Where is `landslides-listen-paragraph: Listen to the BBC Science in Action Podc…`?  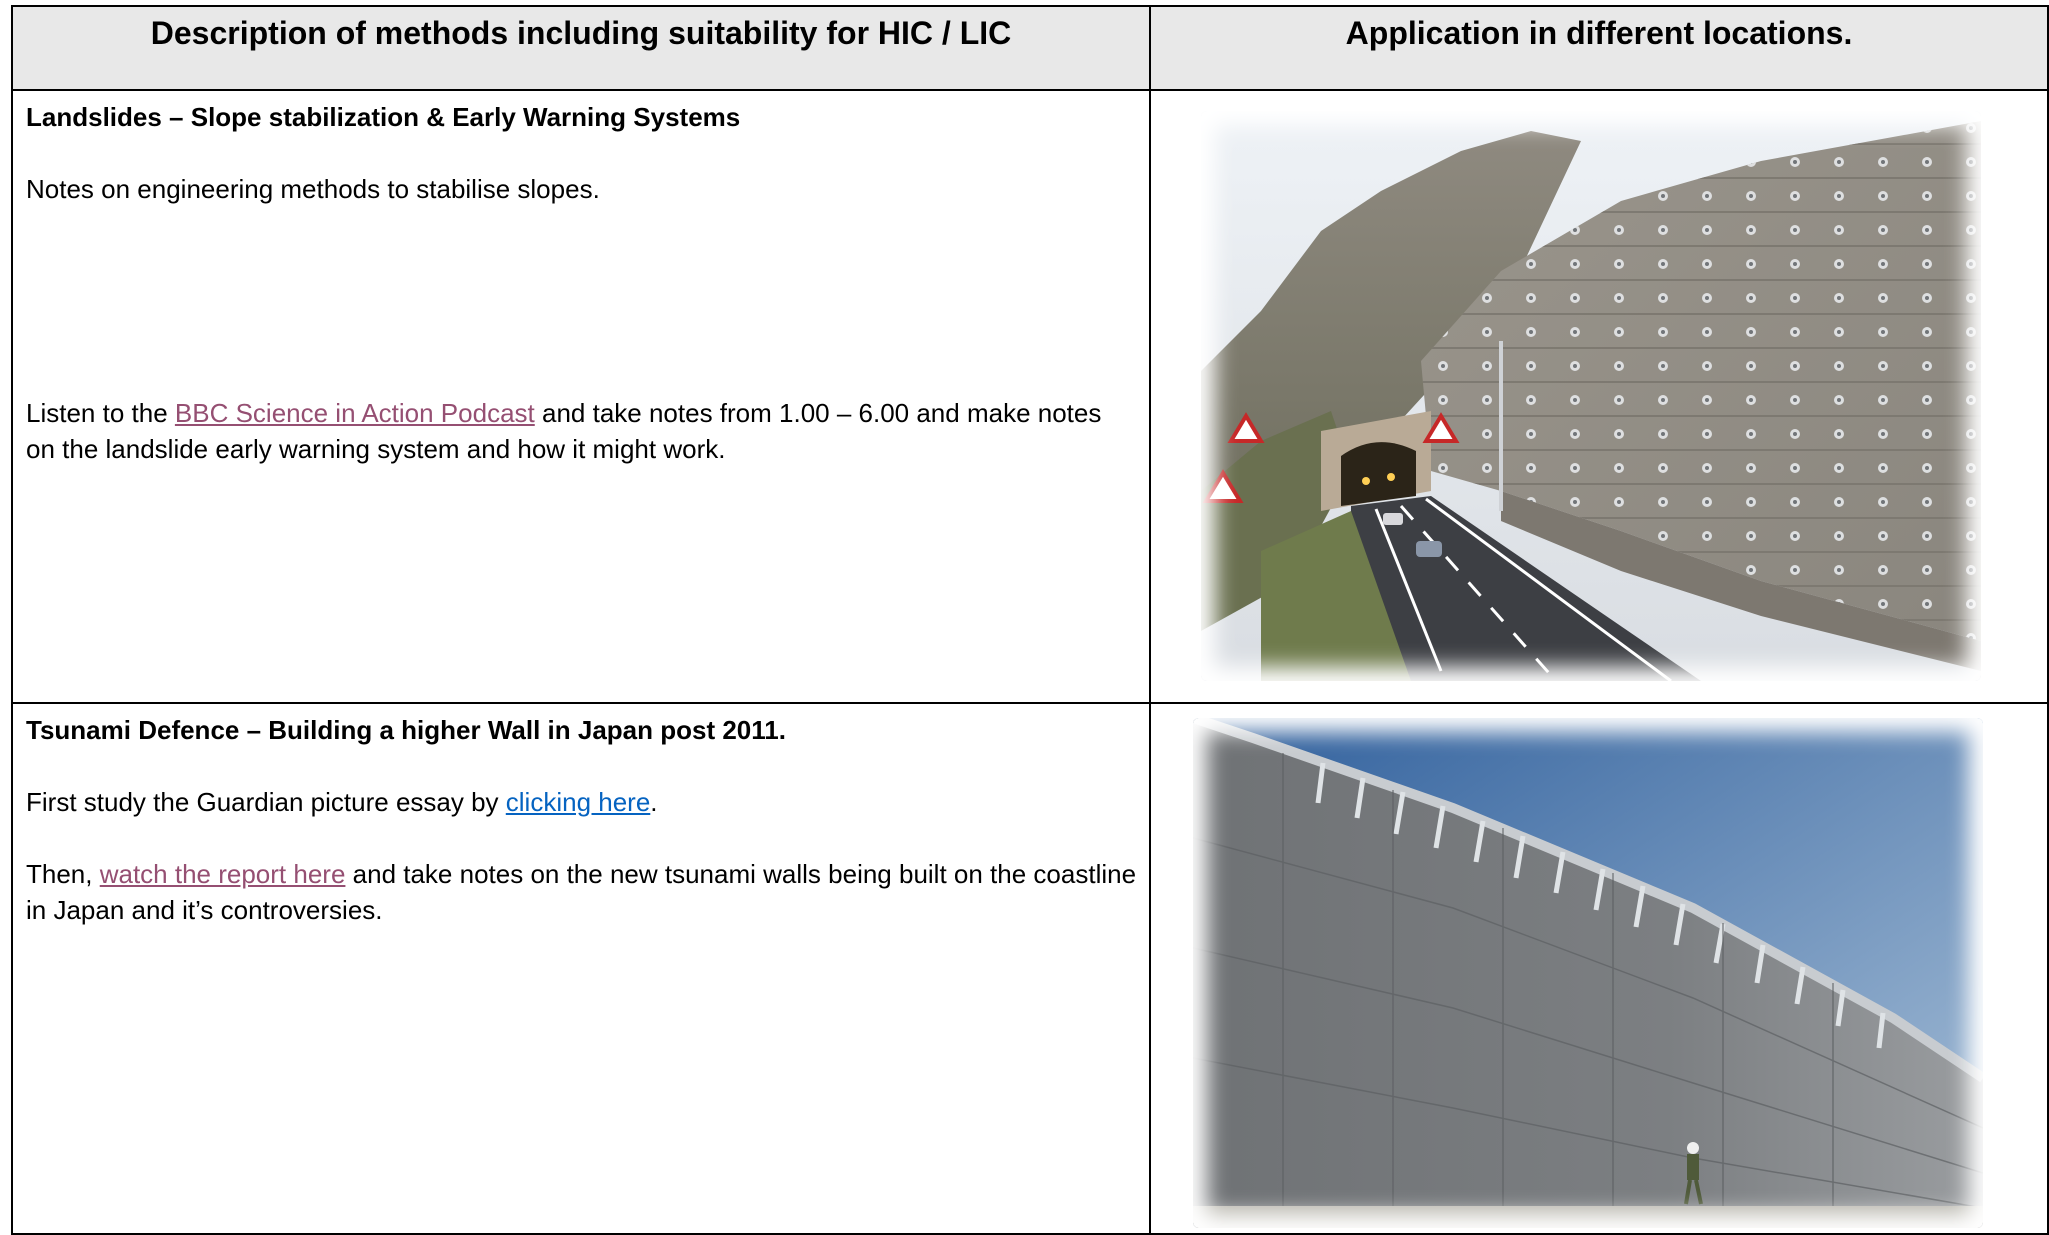 landslides-listen-paragraph: Listen to the BBC Science in Action Podc… is located at coordinates (581, 431).